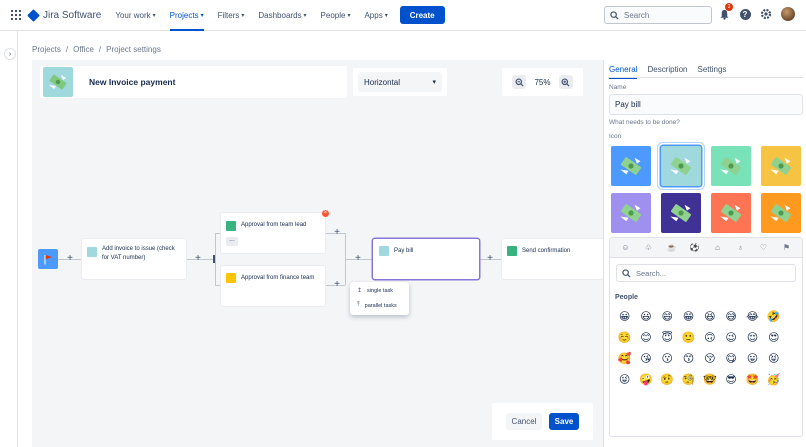 The image size is (806, 447). I want to click on help-button: ?, so click(745, 14).